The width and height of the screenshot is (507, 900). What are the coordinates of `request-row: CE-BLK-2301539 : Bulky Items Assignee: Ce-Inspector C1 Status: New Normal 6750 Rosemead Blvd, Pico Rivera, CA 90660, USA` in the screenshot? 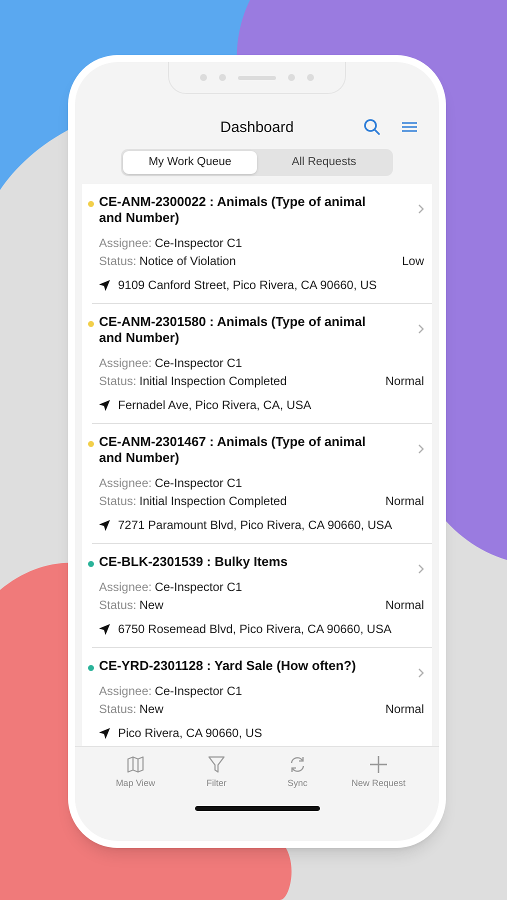 It's located at (262, 596).